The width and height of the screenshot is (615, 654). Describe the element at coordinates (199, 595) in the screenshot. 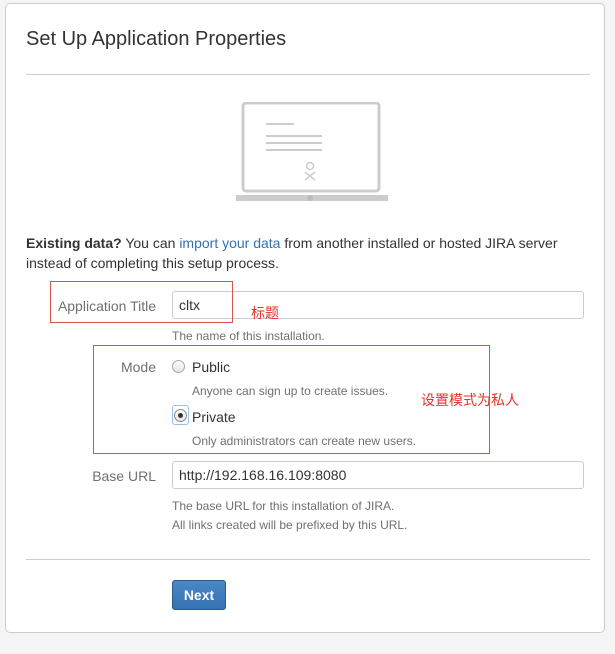

I see `next-button: Next` at that location.